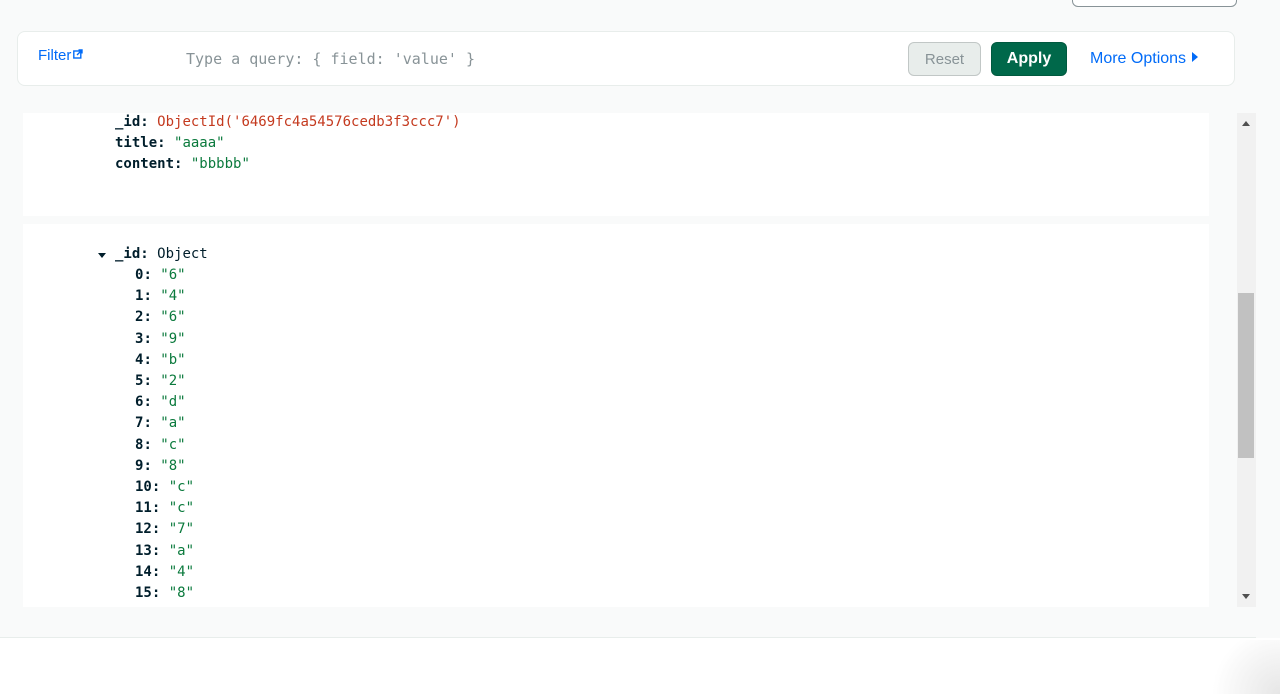 The height and width of the screenshot is (694, 1280). I want to click on nested-entry-row: 9: "8", so click(160, 465).